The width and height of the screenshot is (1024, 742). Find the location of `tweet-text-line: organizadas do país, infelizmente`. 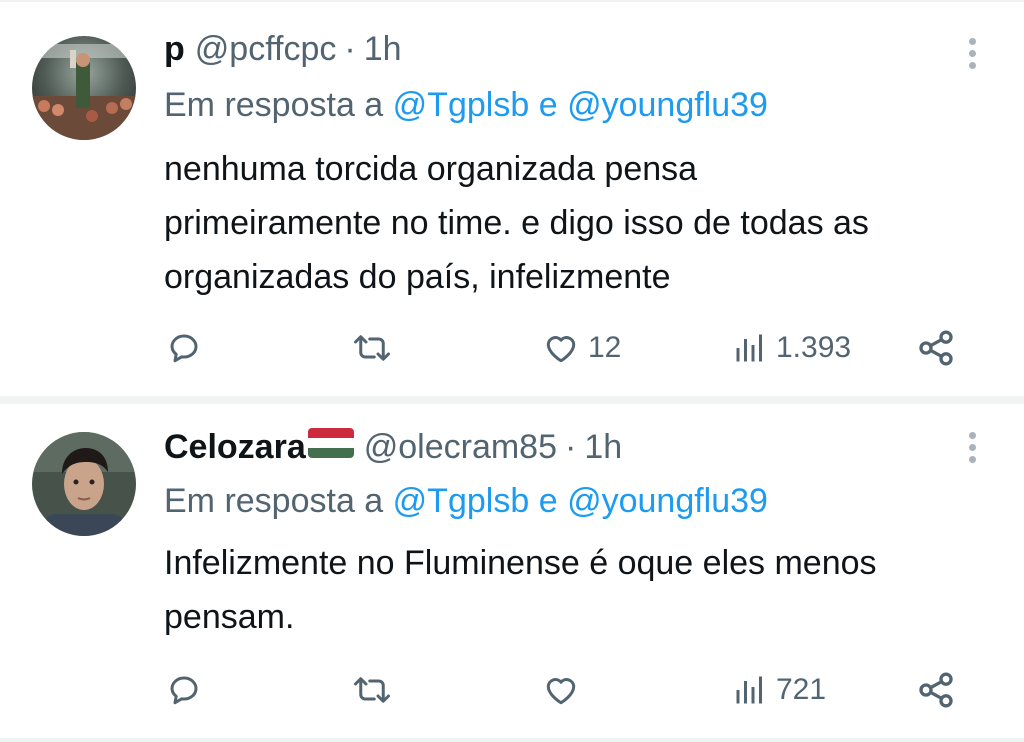

tweet-text-line: organizadas do país, infelizmente is located at coordinates (417, 277).